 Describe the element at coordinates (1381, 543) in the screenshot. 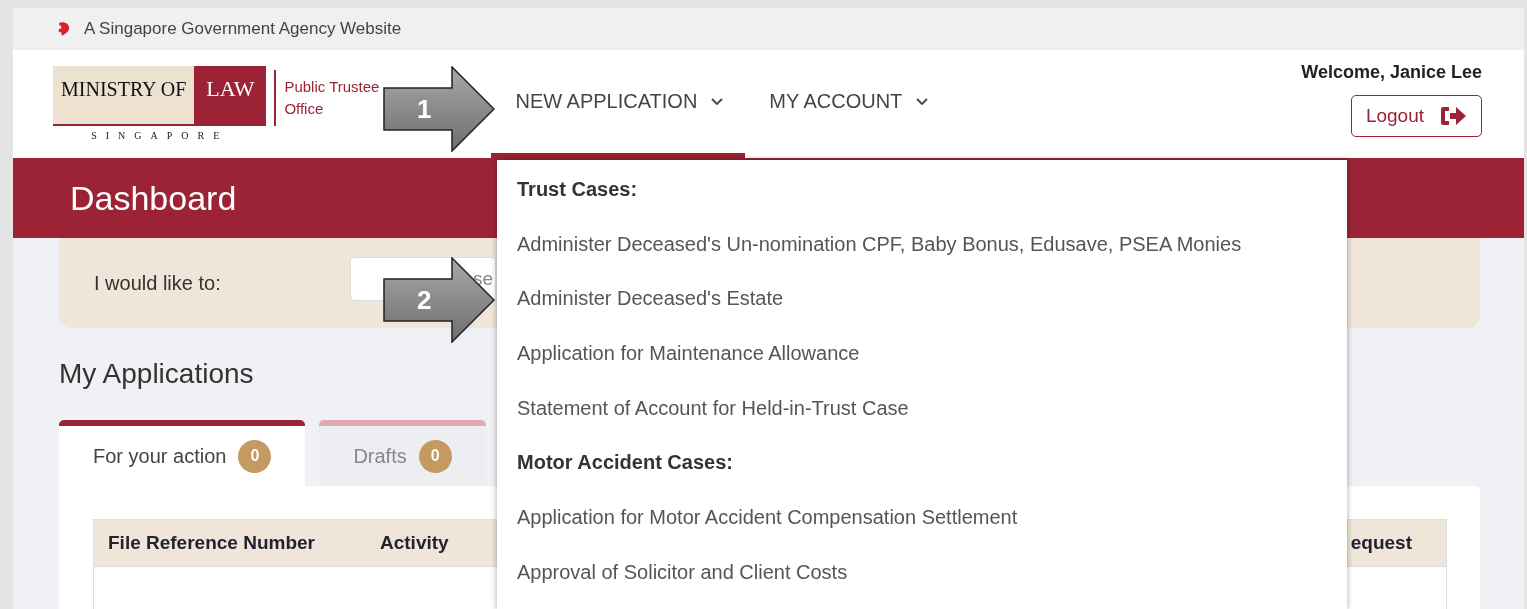

I see `column-header: equest` at that location.